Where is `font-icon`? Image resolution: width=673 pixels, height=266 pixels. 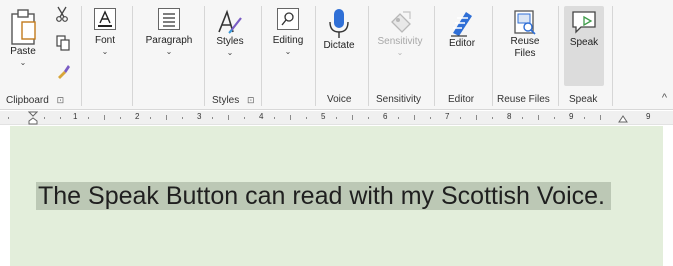 font-icon is located at coordinates (105, 19).